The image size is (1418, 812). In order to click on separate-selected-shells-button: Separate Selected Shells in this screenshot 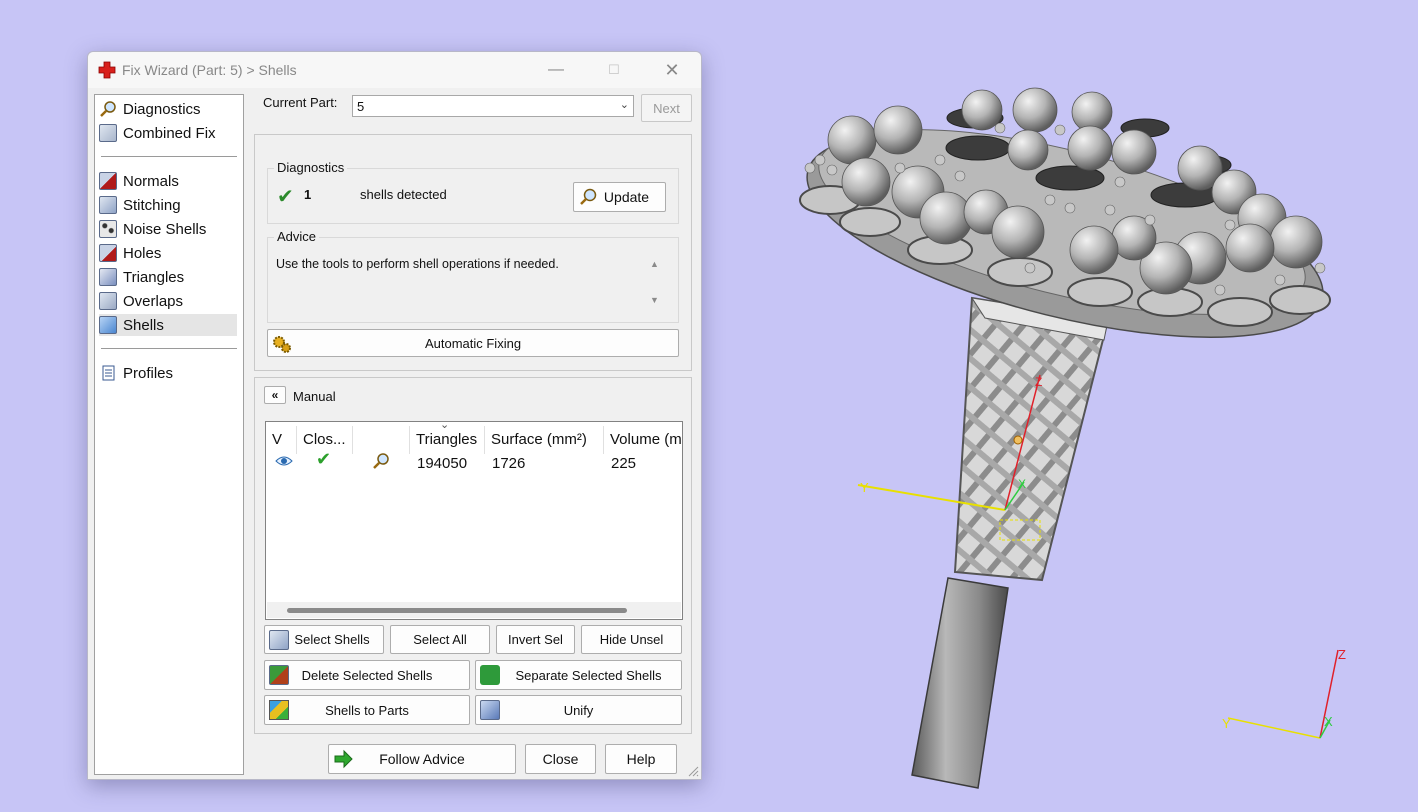, I will do `click(578, 675)`.